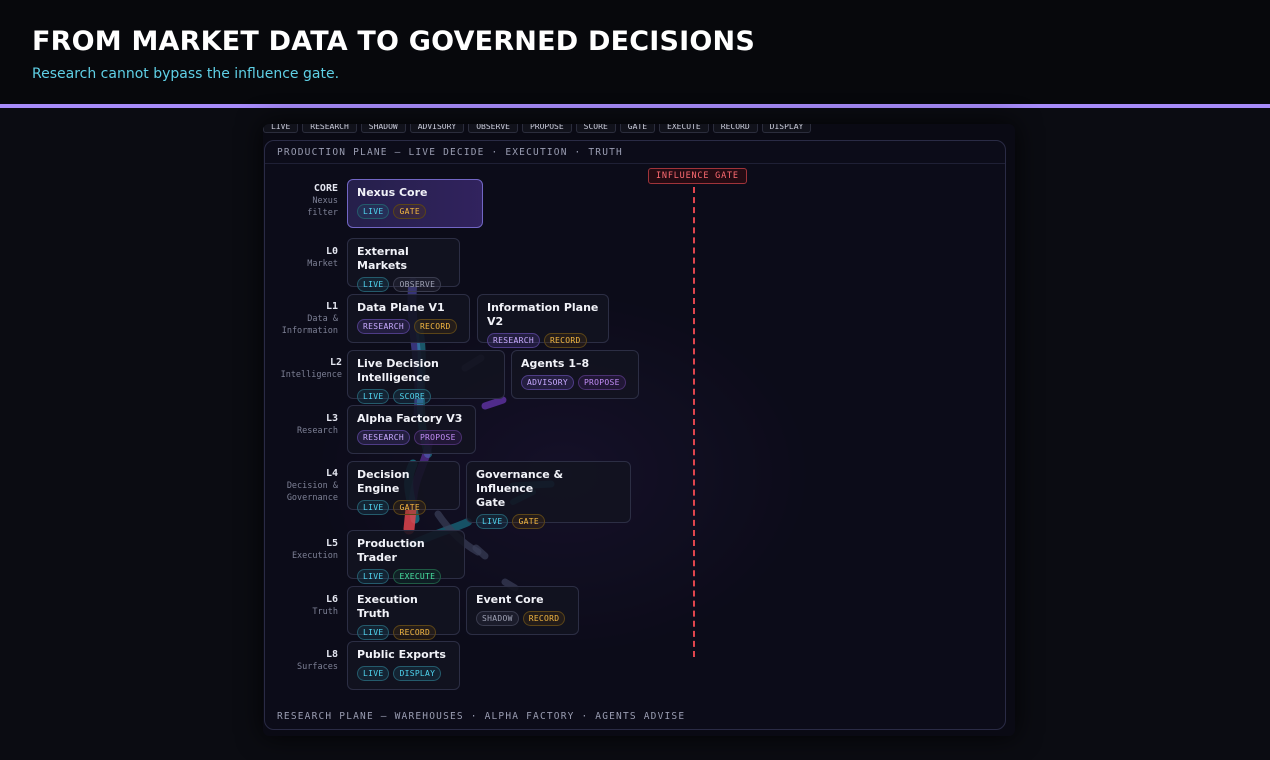  I want to click on filter-research: RESEARCH, so click(329, 128).